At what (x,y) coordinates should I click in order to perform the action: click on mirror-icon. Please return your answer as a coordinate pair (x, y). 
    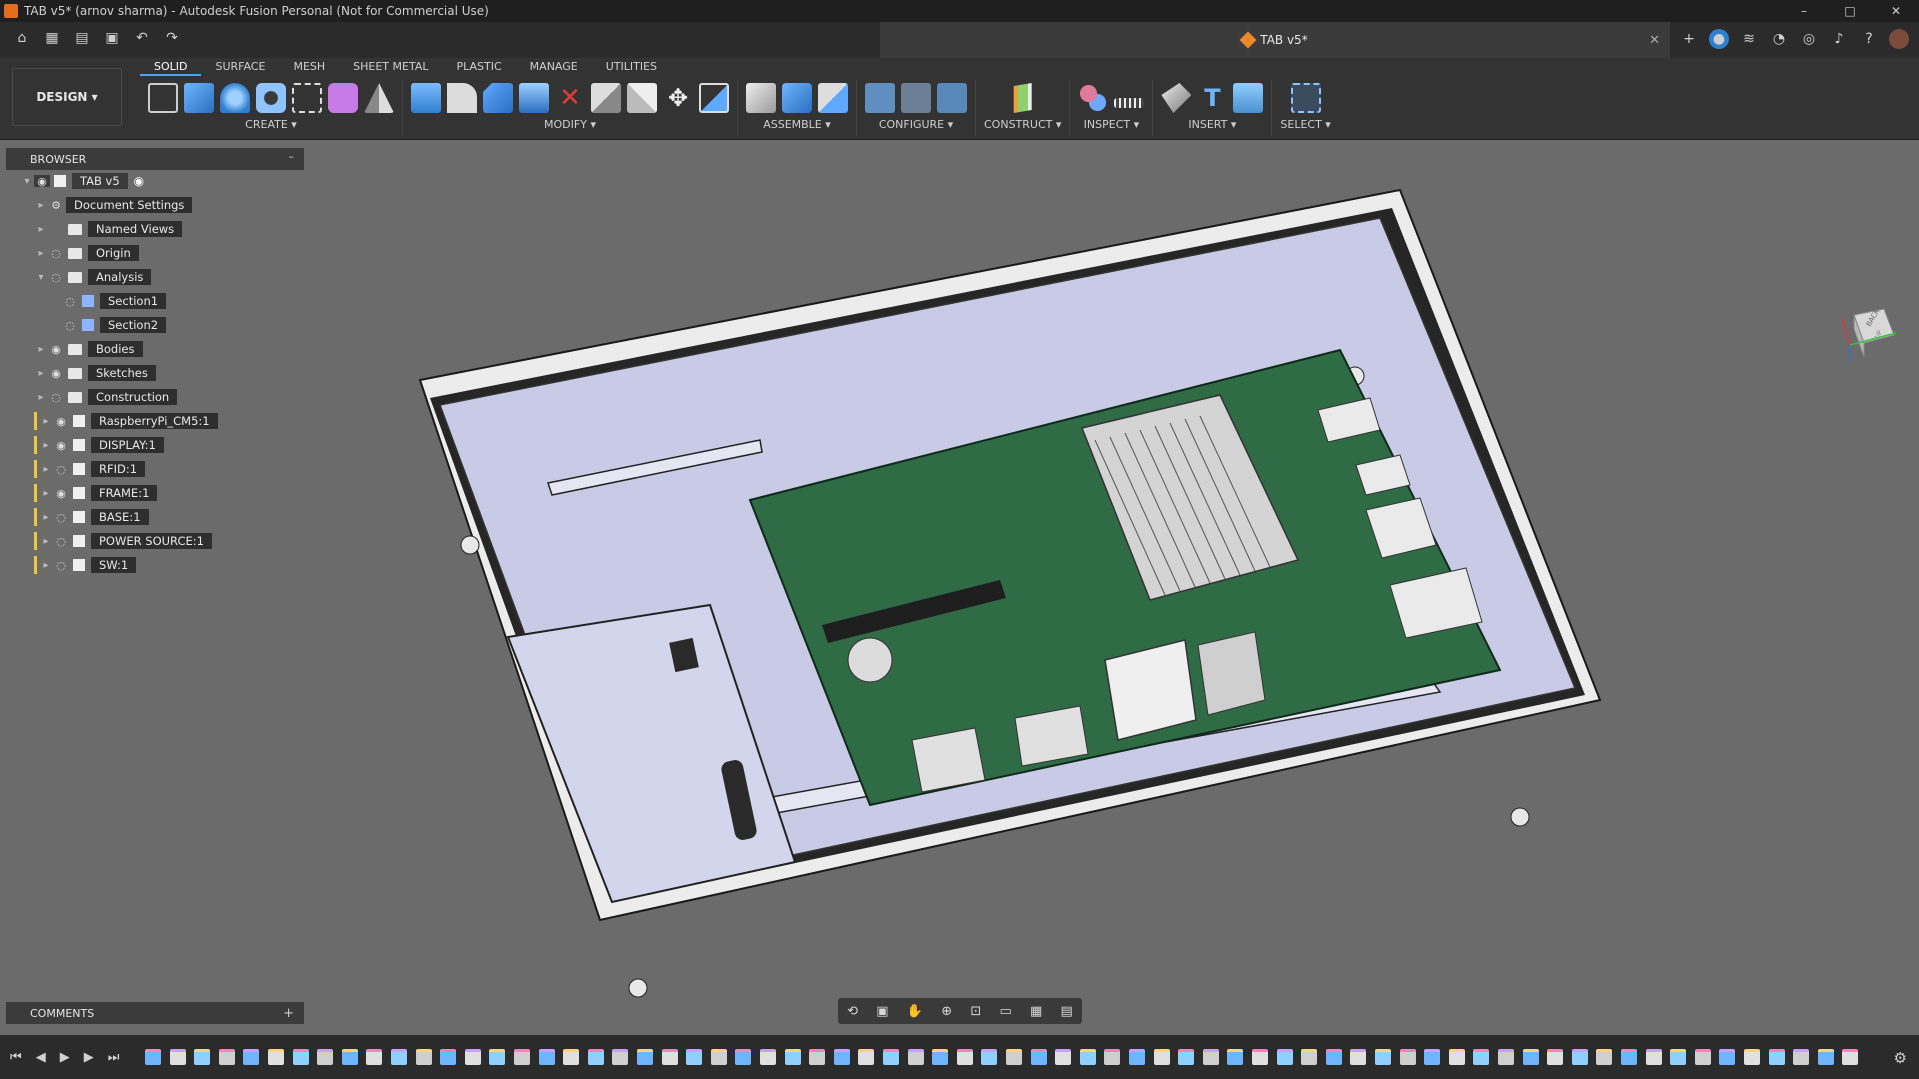
    Looking at the image, I should click on (379, 98).